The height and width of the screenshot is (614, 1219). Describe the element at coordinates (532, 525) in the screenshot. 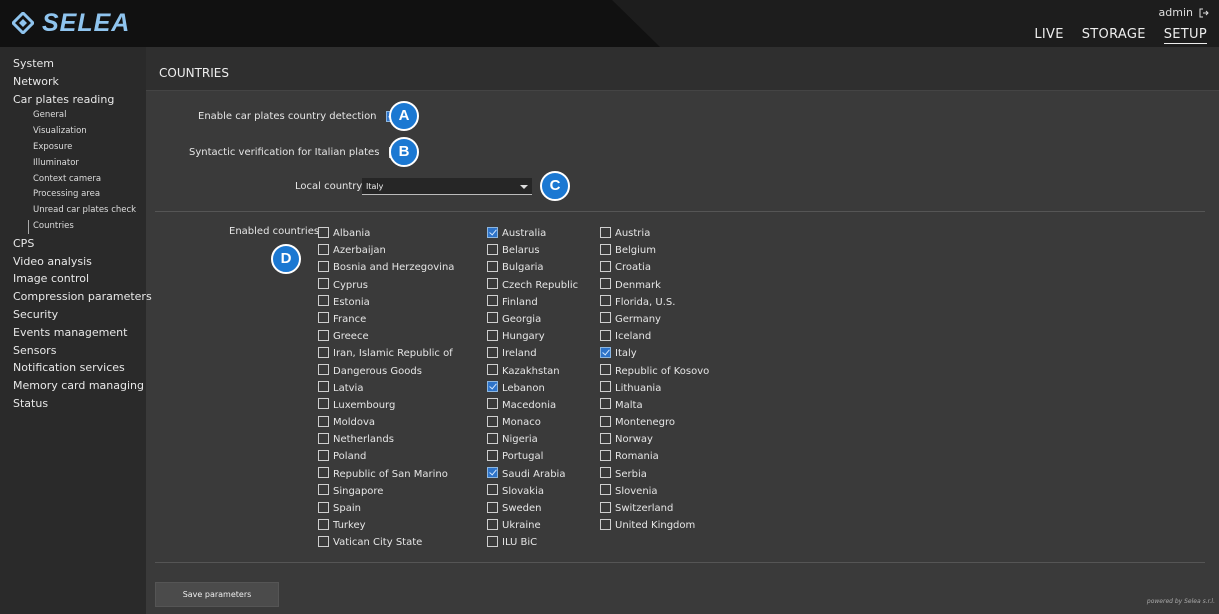

I see `country-option: Ukraine` at that location.